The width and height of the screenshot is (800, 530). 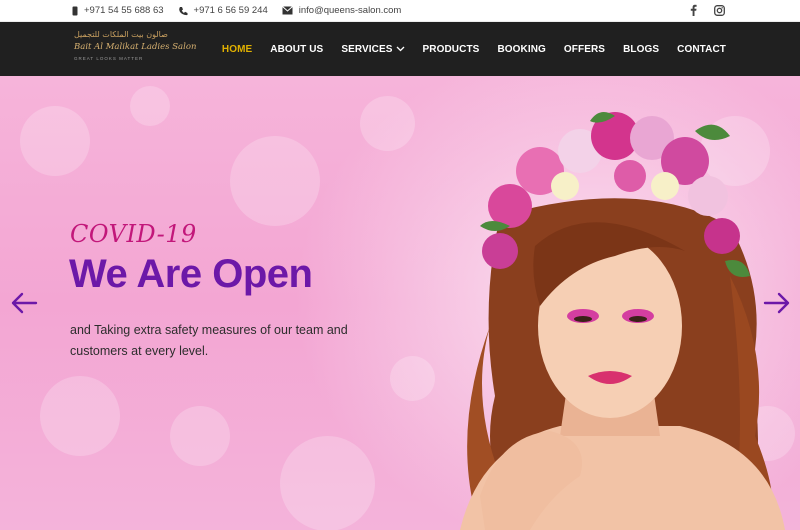 What do you see at coordinates (133, 234) in the screenshot?
I see `hero-kicker: COVID-19` at bounding box center [133, 234].